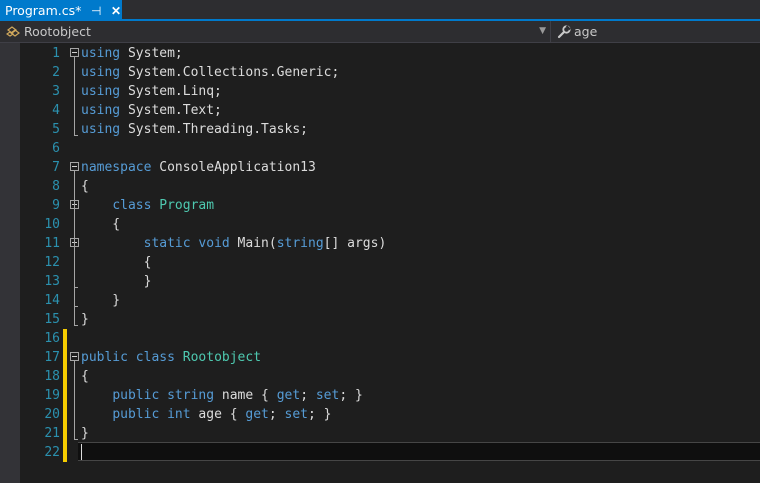  What do you see at coordinates (52, 338) in the screenshot?
I see `line-number: 16` at bounding box center [52, 338].